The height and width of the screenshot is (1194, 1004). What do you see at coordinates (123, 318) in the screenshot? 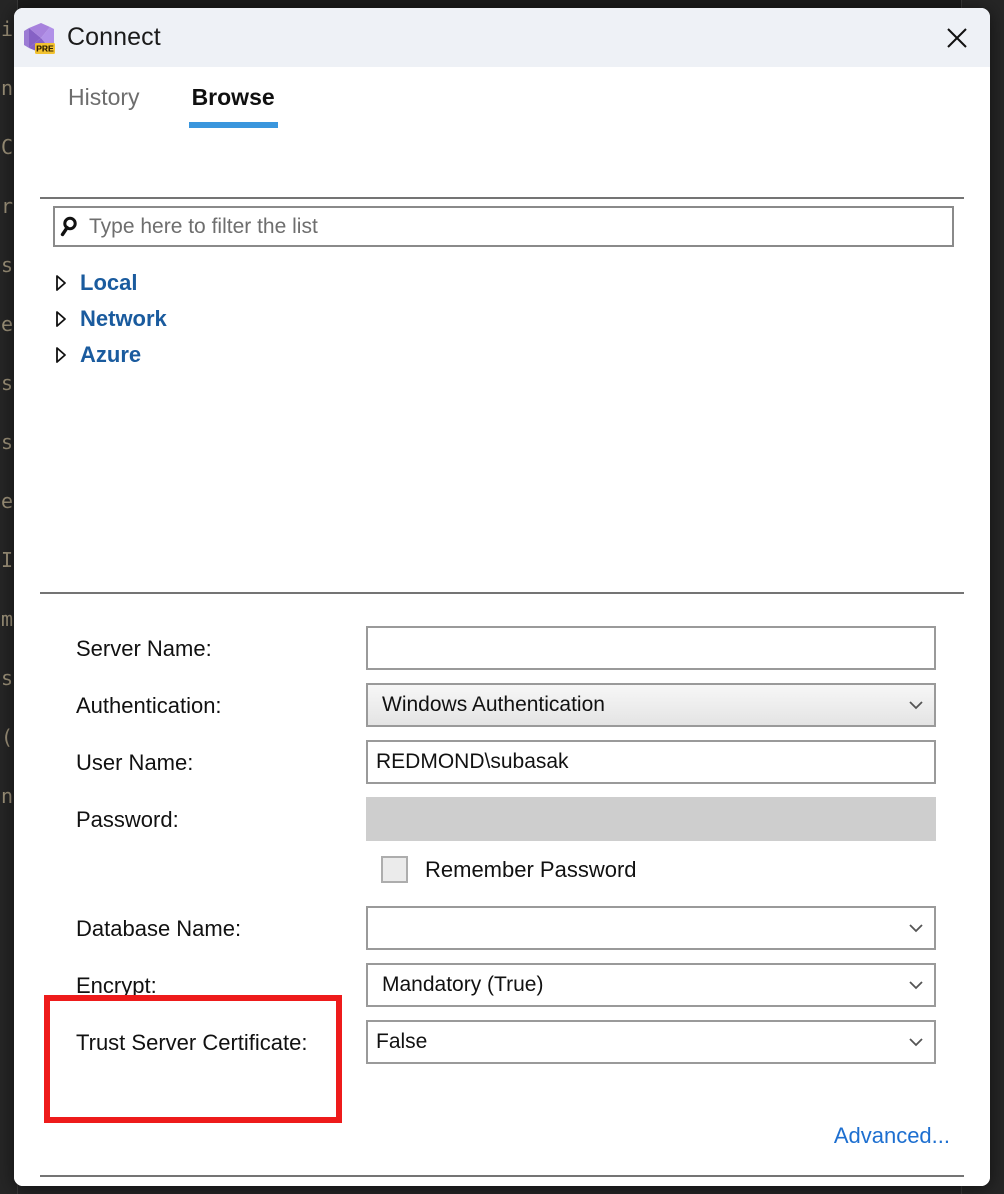
I see `tree-item-network-label: Network` at bounding box center [123, 318].